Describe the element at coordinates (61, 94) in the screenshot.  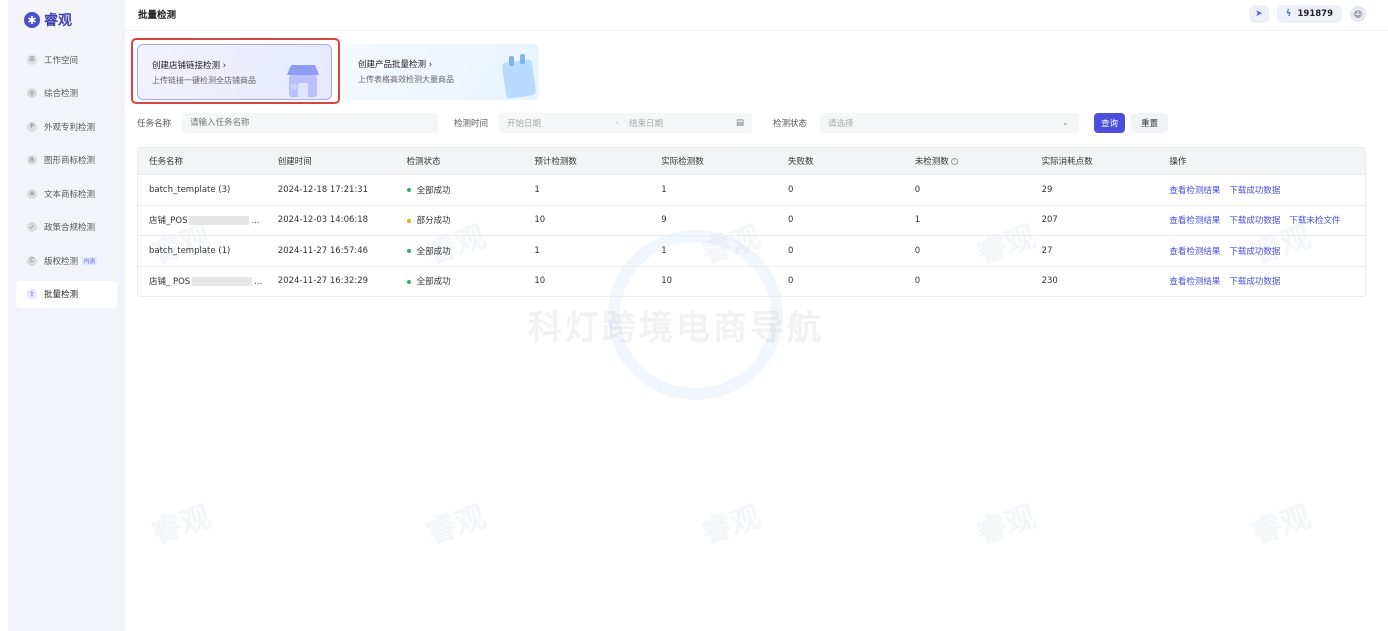
I see `sidebar-item-label: 综合检测` at that location.